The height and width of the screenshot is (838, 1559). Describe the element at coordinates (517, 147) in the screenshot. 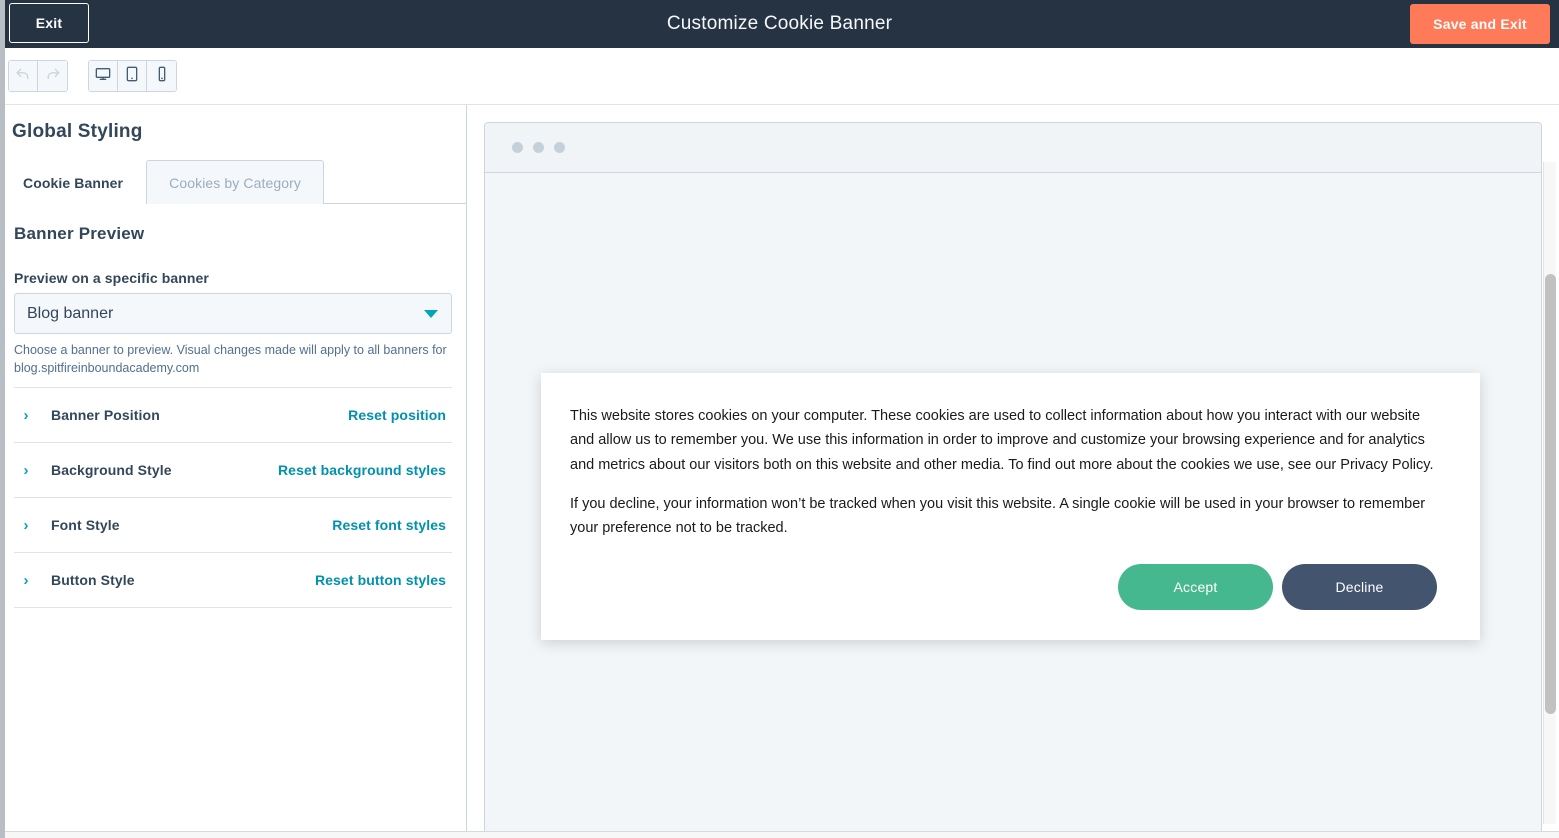

I see `browser-dot-1-icon` at that location.